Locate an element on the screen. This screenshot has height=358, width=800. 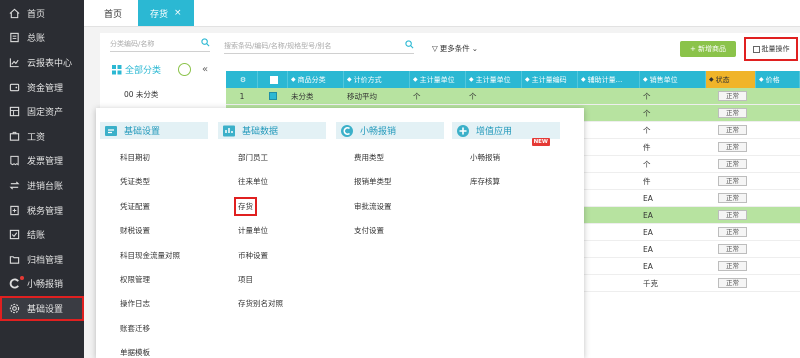
more-filter-button: ▽ 更多条件 ⌄ is located at coordinates (455, 48).